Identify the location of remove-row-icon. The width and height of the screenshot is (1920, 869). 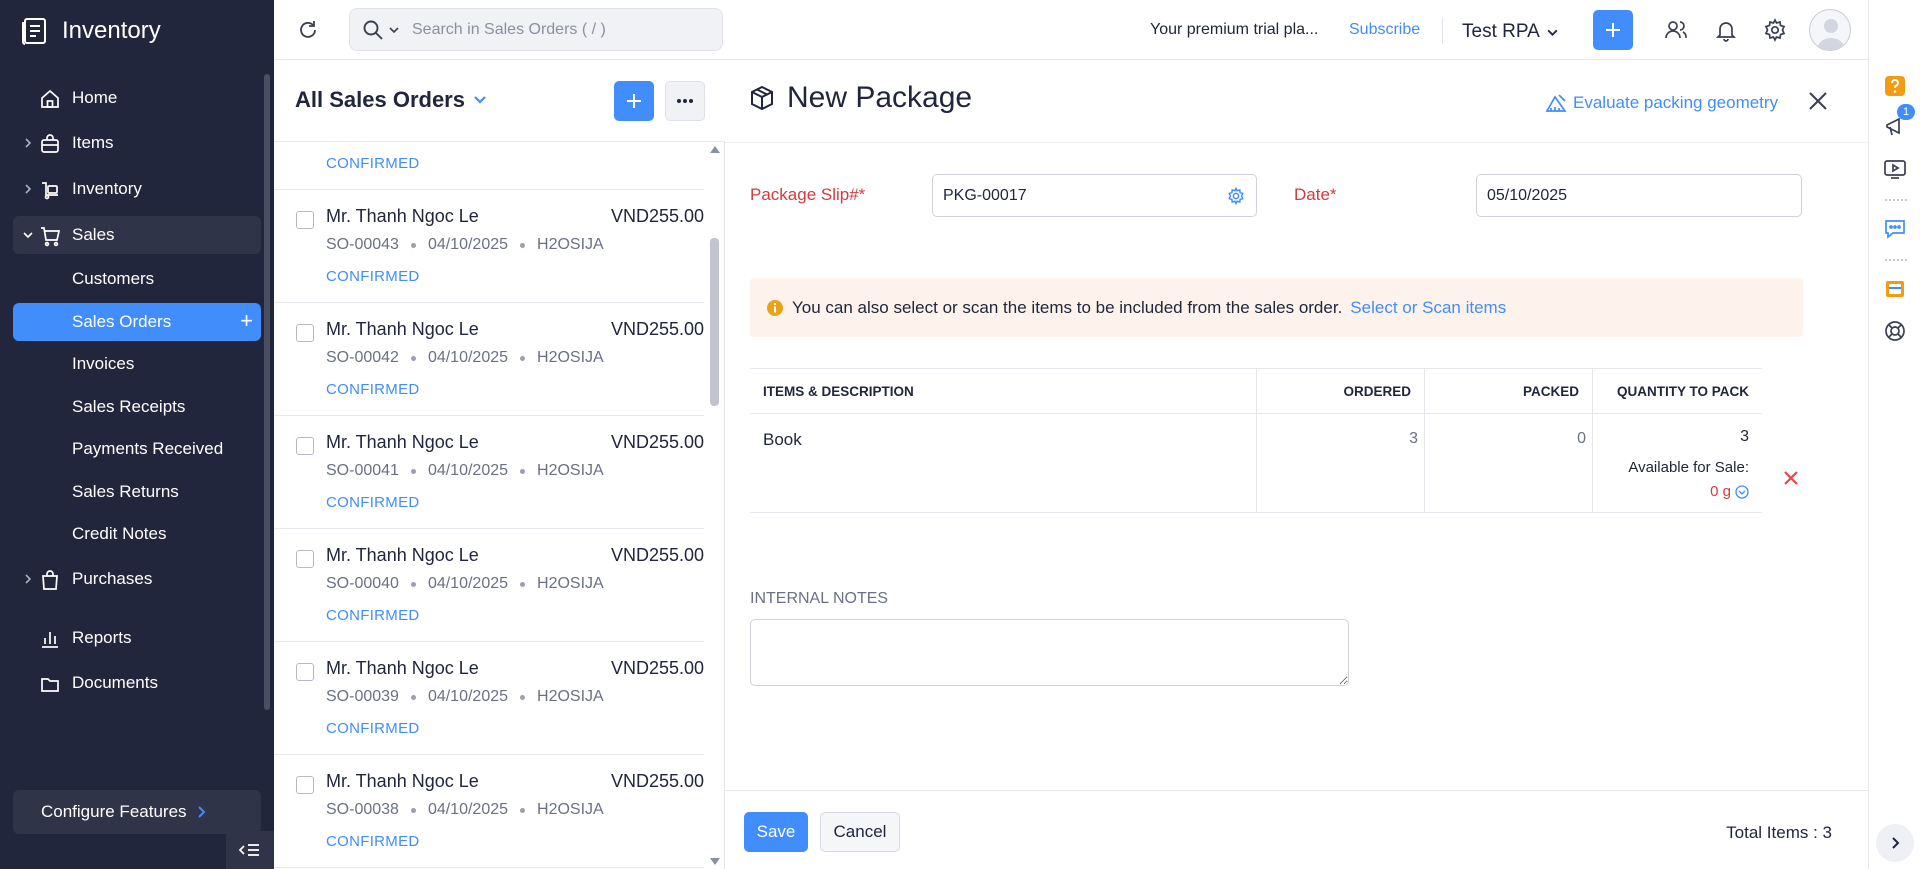
(1791, 478).